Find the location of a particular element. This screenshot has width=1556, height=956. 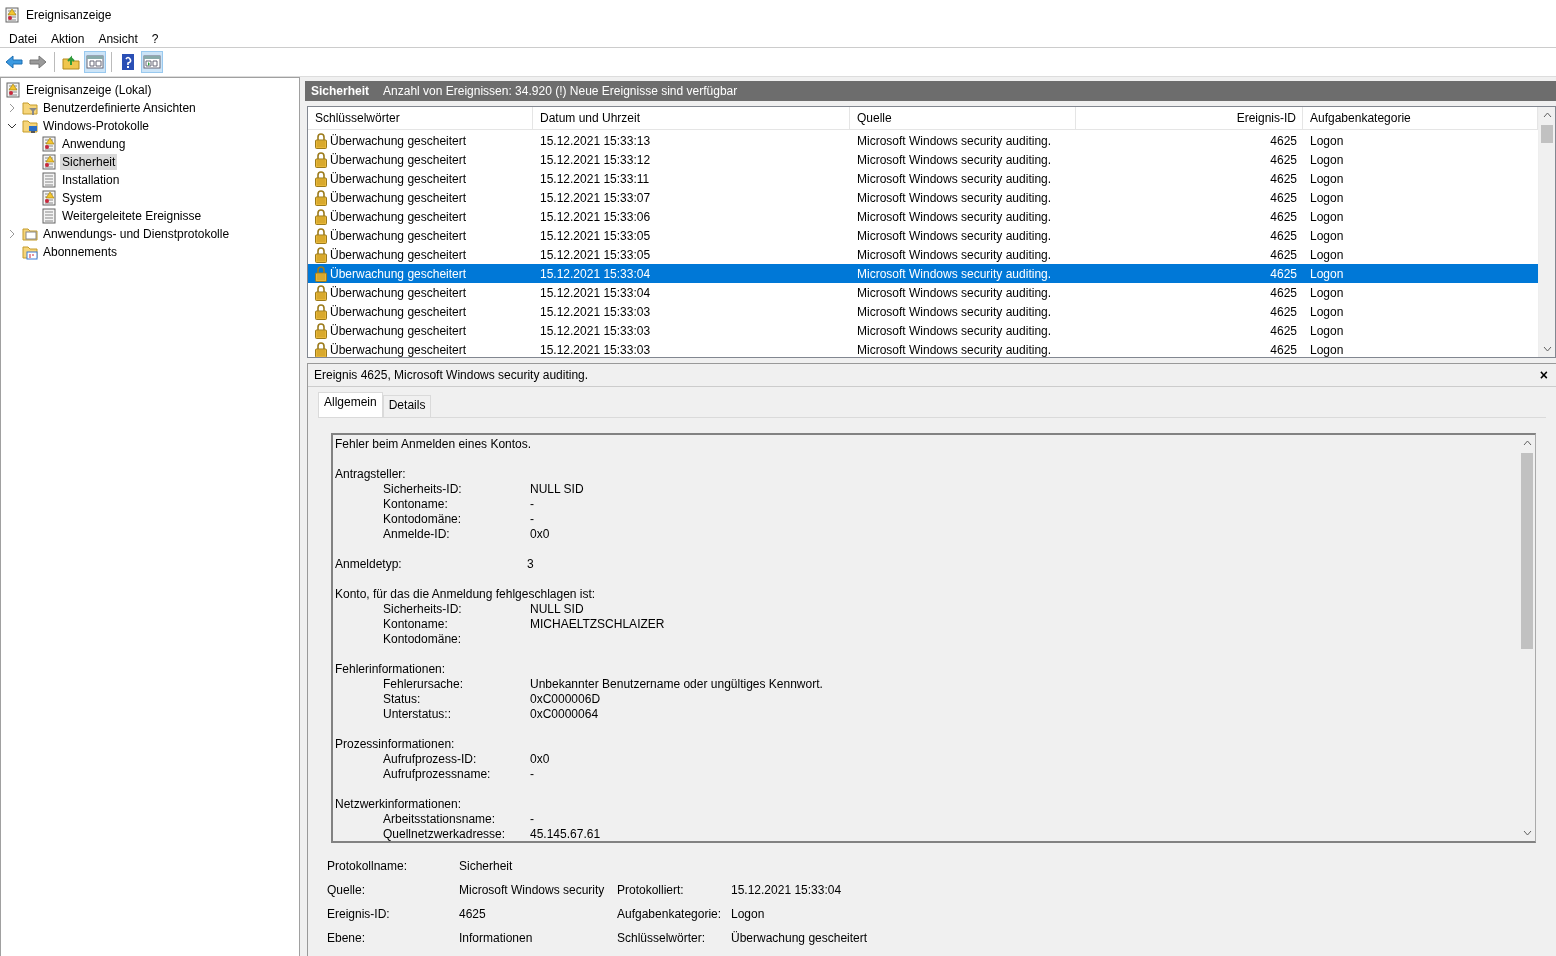

tree-item: Windows-Protokolle is located at coordinates (96, 126).